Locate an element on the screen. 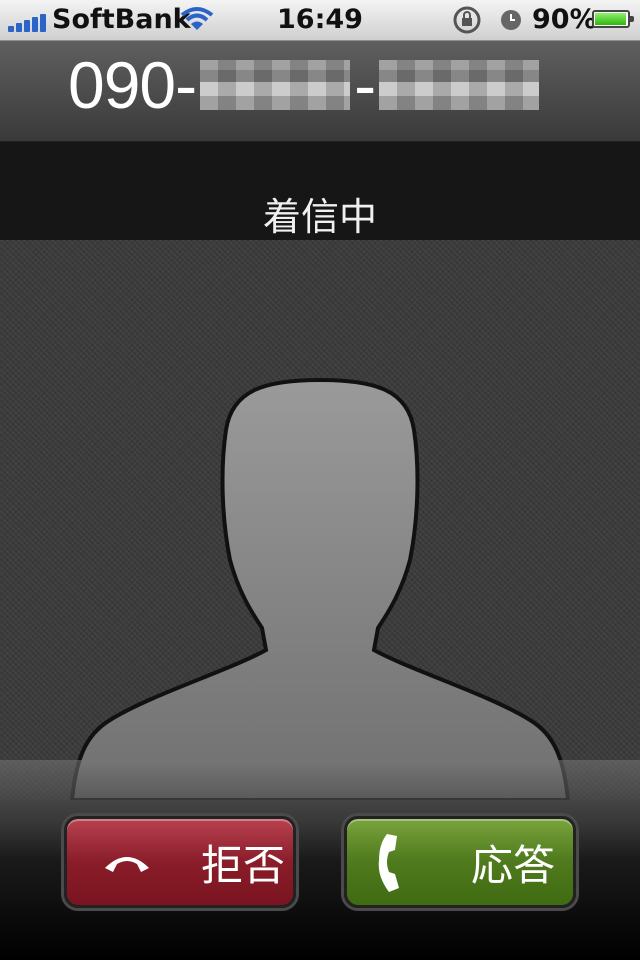 The height and width of the screenshot is (960, 640). decline-label: 拒否 is located at coordinates (243, 865).